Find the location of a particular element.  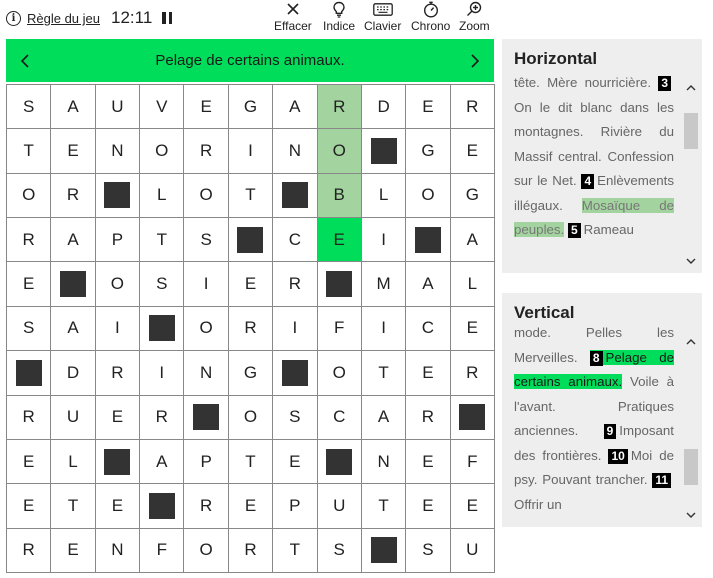

horizontal-scrollbar is located at coordinates (691, 174).